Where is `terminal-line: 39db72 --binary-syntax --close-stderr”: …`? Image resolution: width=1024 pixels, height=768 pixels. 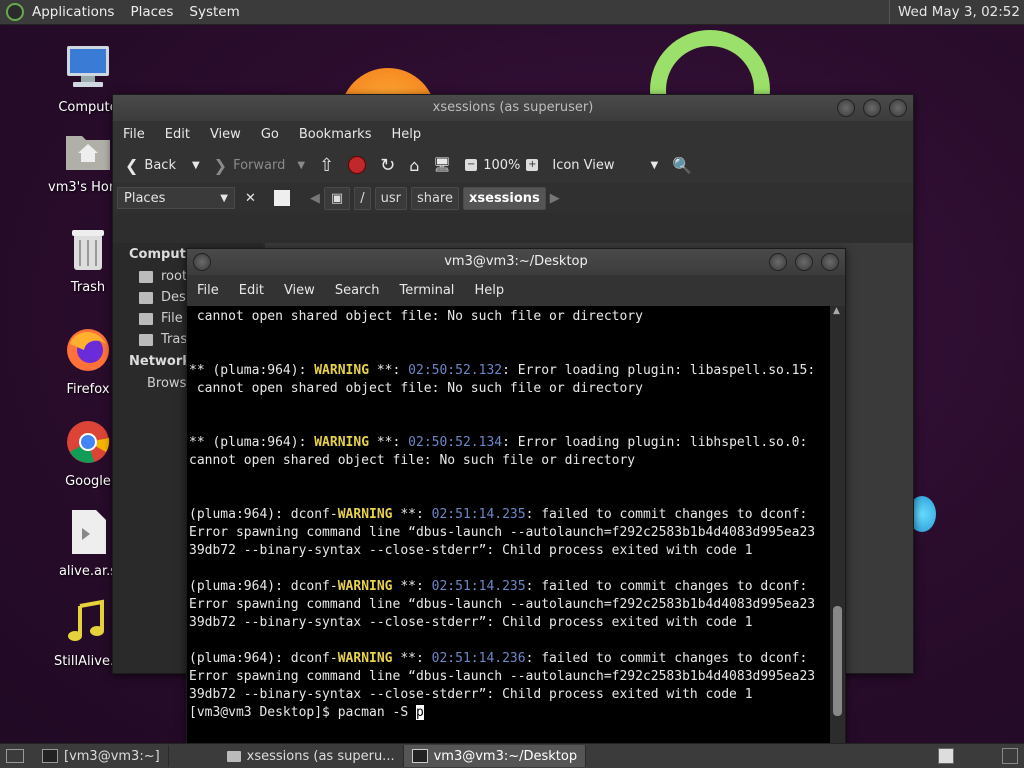
terminal-line: 39db72 --binary-syntax --close-stderr”: … is located at coordinates (471, 550).